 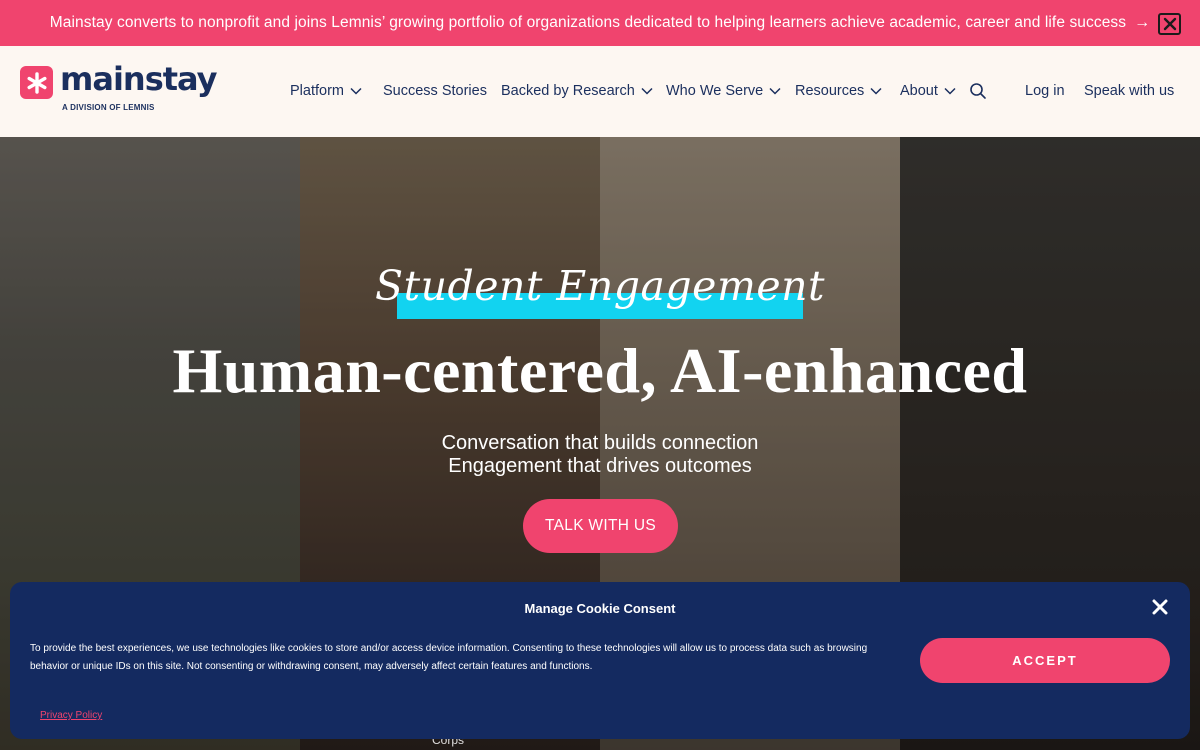 I want to click on privacy-policy-link: Privacy Policy, so click(x=71, y=715).